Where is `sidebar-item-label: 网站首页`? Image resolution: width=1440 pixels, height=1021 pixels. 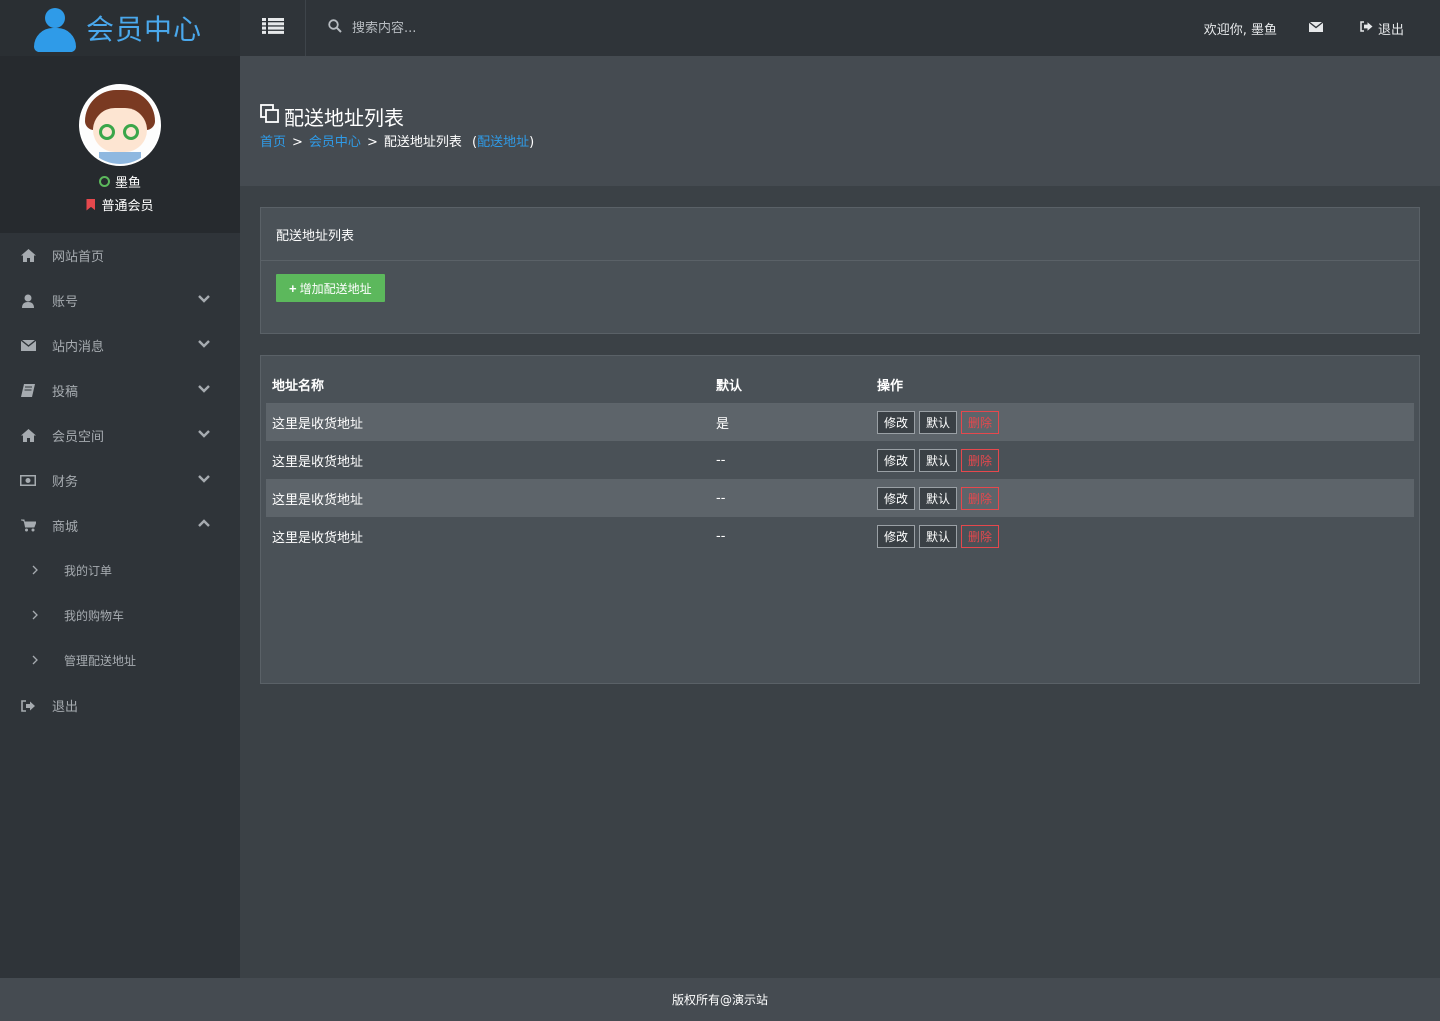
sidebar-item-label: 网站首页 is located at coordinates (78, 257).